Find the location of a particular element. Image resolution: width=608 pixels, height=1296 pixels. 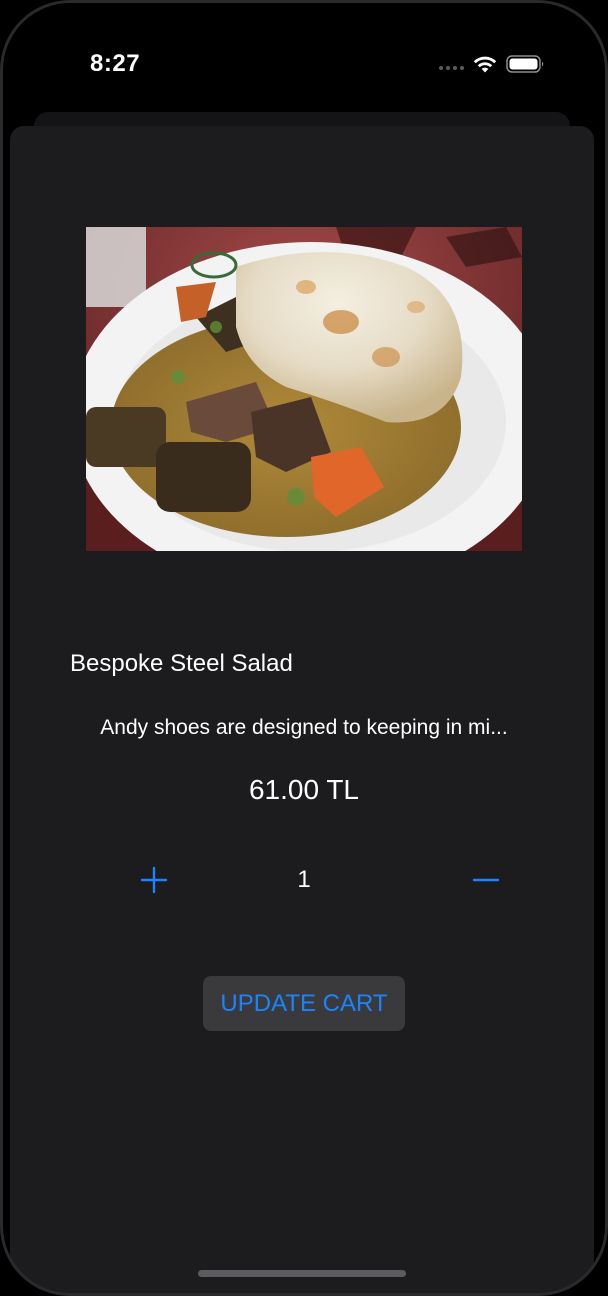

minus-icon is located at coordinates (486, 880).